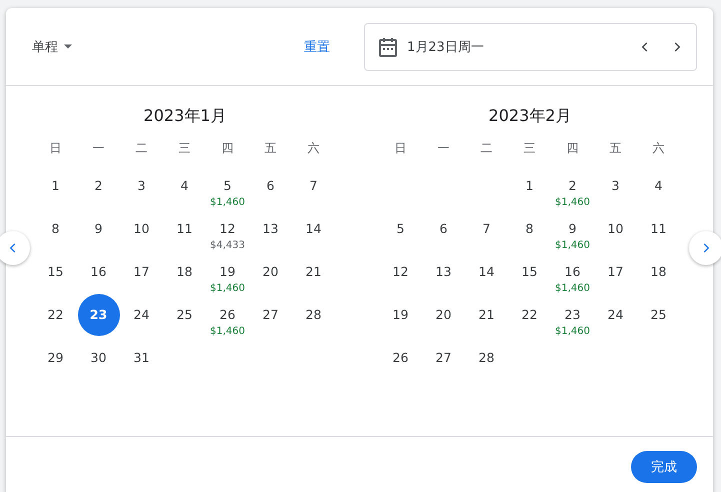 The image size is (721, 492). Describe the element at coordinates (56, 357) in the screenshot. I see `day-button: 29` at that location.